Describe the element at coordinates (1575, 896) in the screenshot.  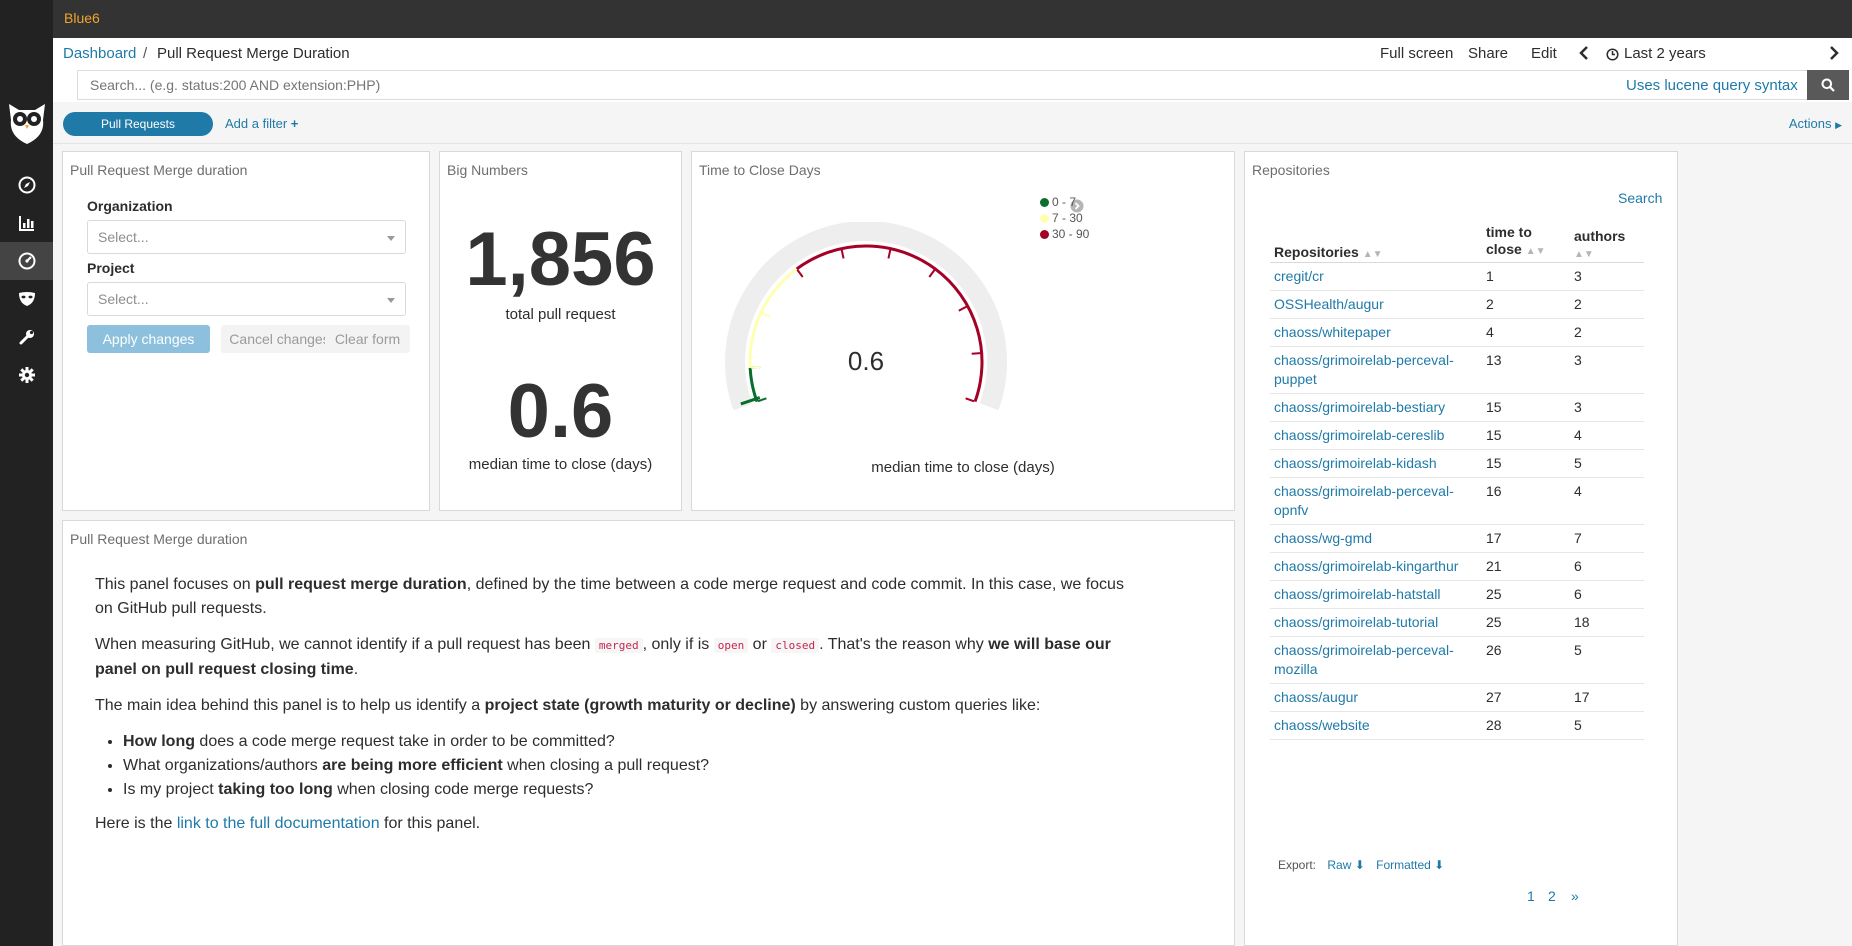
I see `pagination-next: »` at that location.